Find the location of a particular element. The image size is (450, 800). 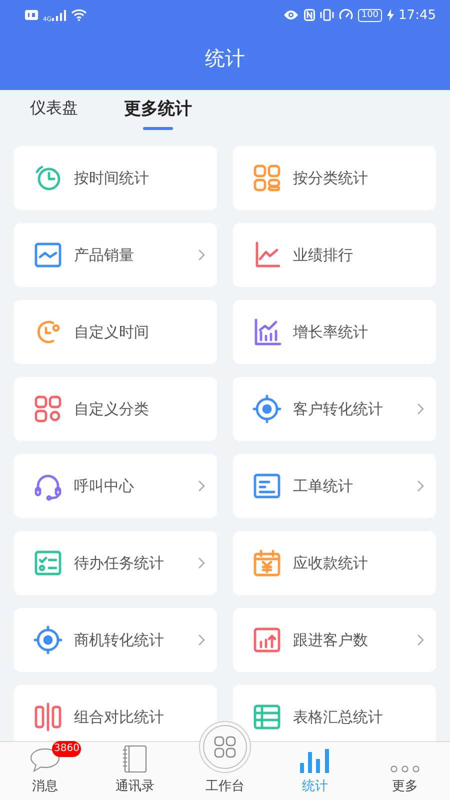

compare-icon is located at coordinates (48, 717).